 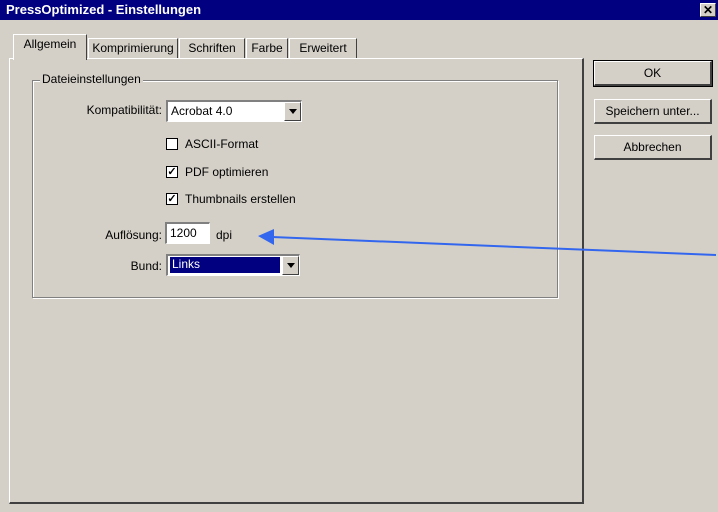 What do you see at coordinates (266, 237) in the screenshot?
I see `arrow-head-icon` at bounding box center [266, 237].